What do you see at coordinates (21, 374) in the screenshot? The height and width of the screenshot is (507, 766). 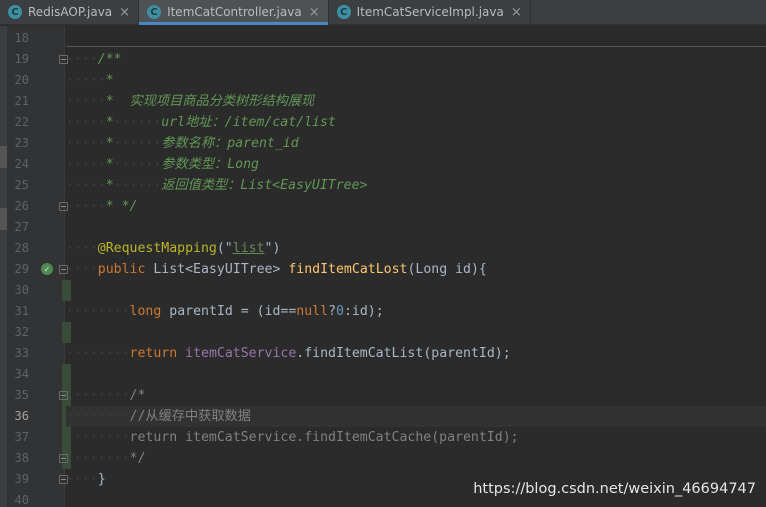 I see `line-number: 34` at bounding box center [21, 374].